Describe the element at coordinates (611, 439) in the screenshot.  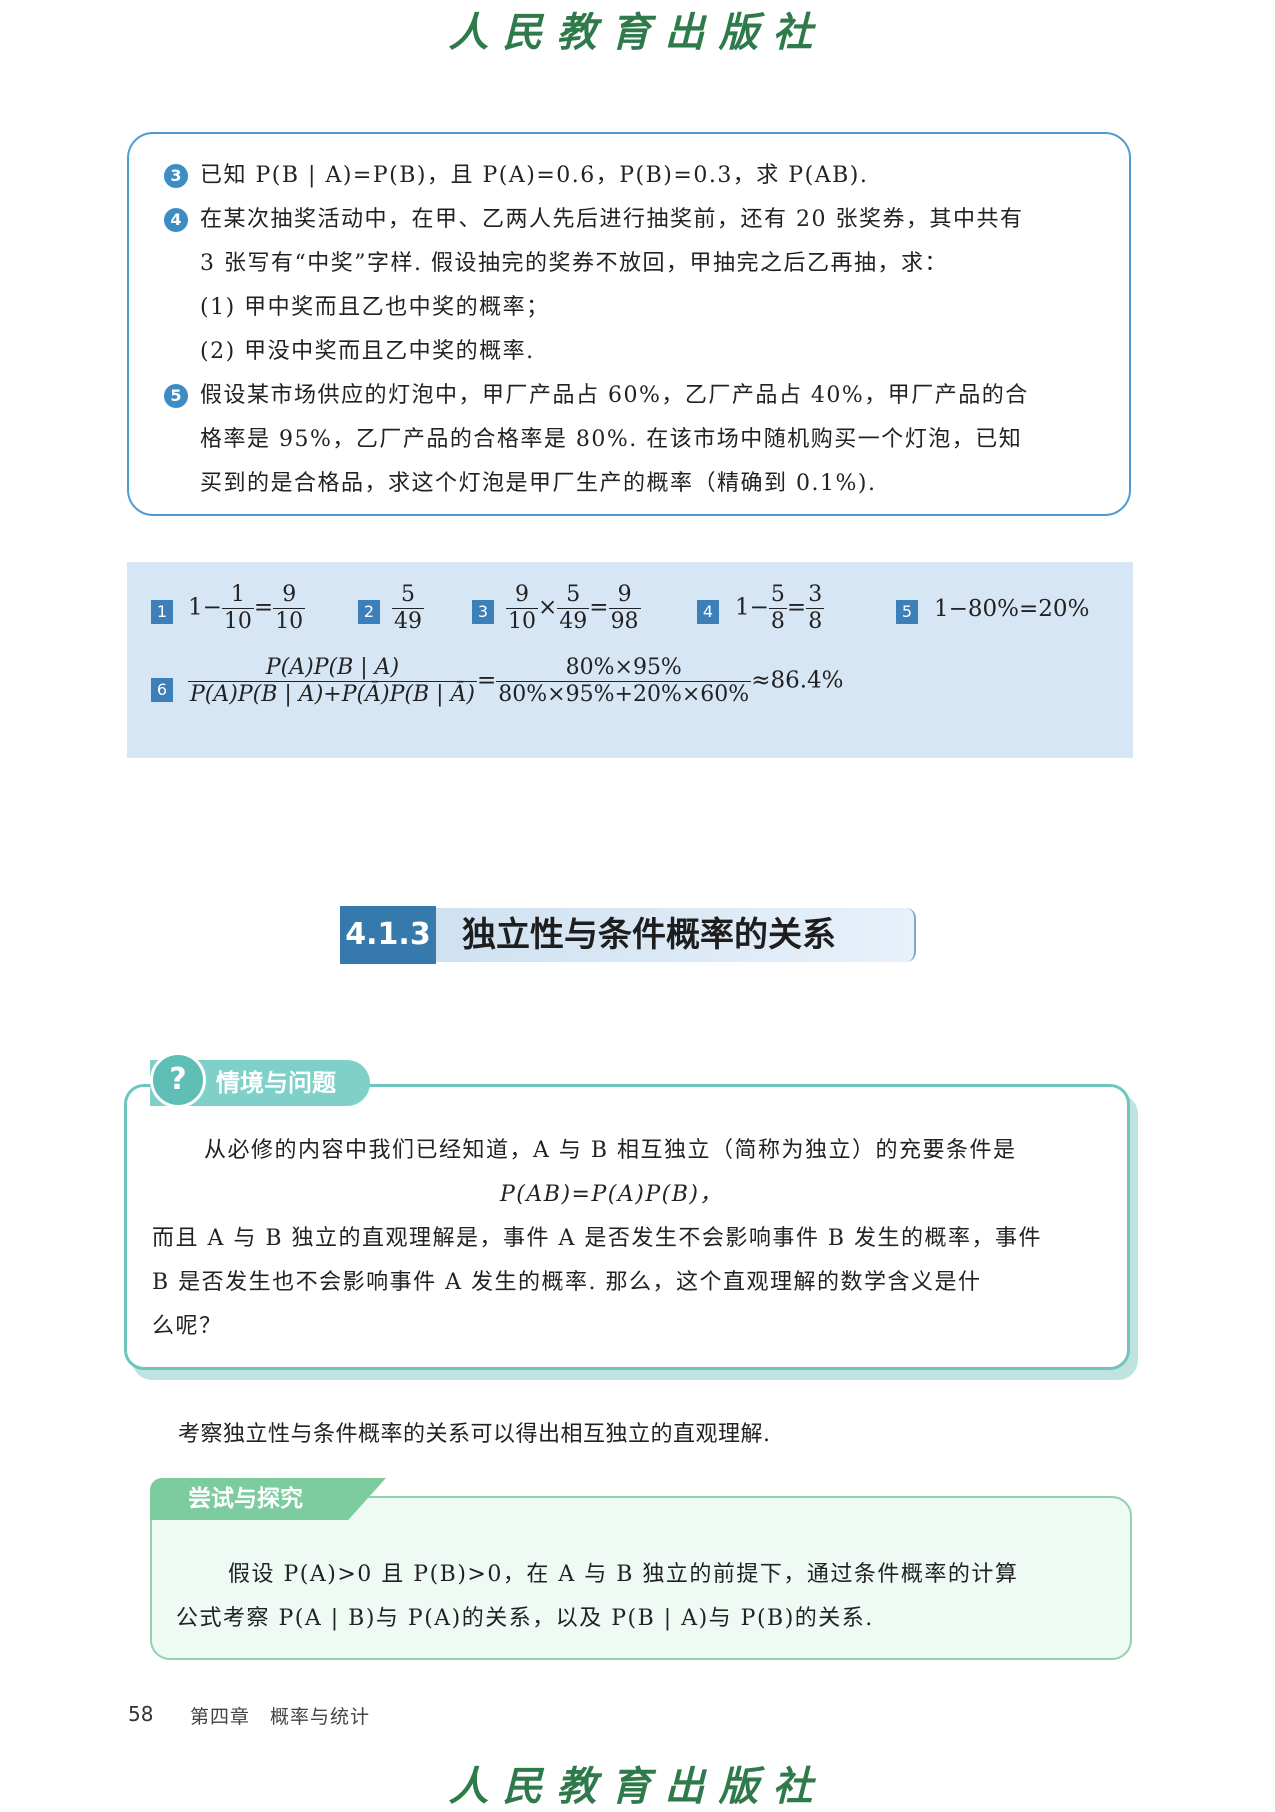
I see `exercise-5-line2: 格率是 95%，乙厂产品的合格率是 80%. 在该市场中随机购买一个灯泡，已知` at that location.